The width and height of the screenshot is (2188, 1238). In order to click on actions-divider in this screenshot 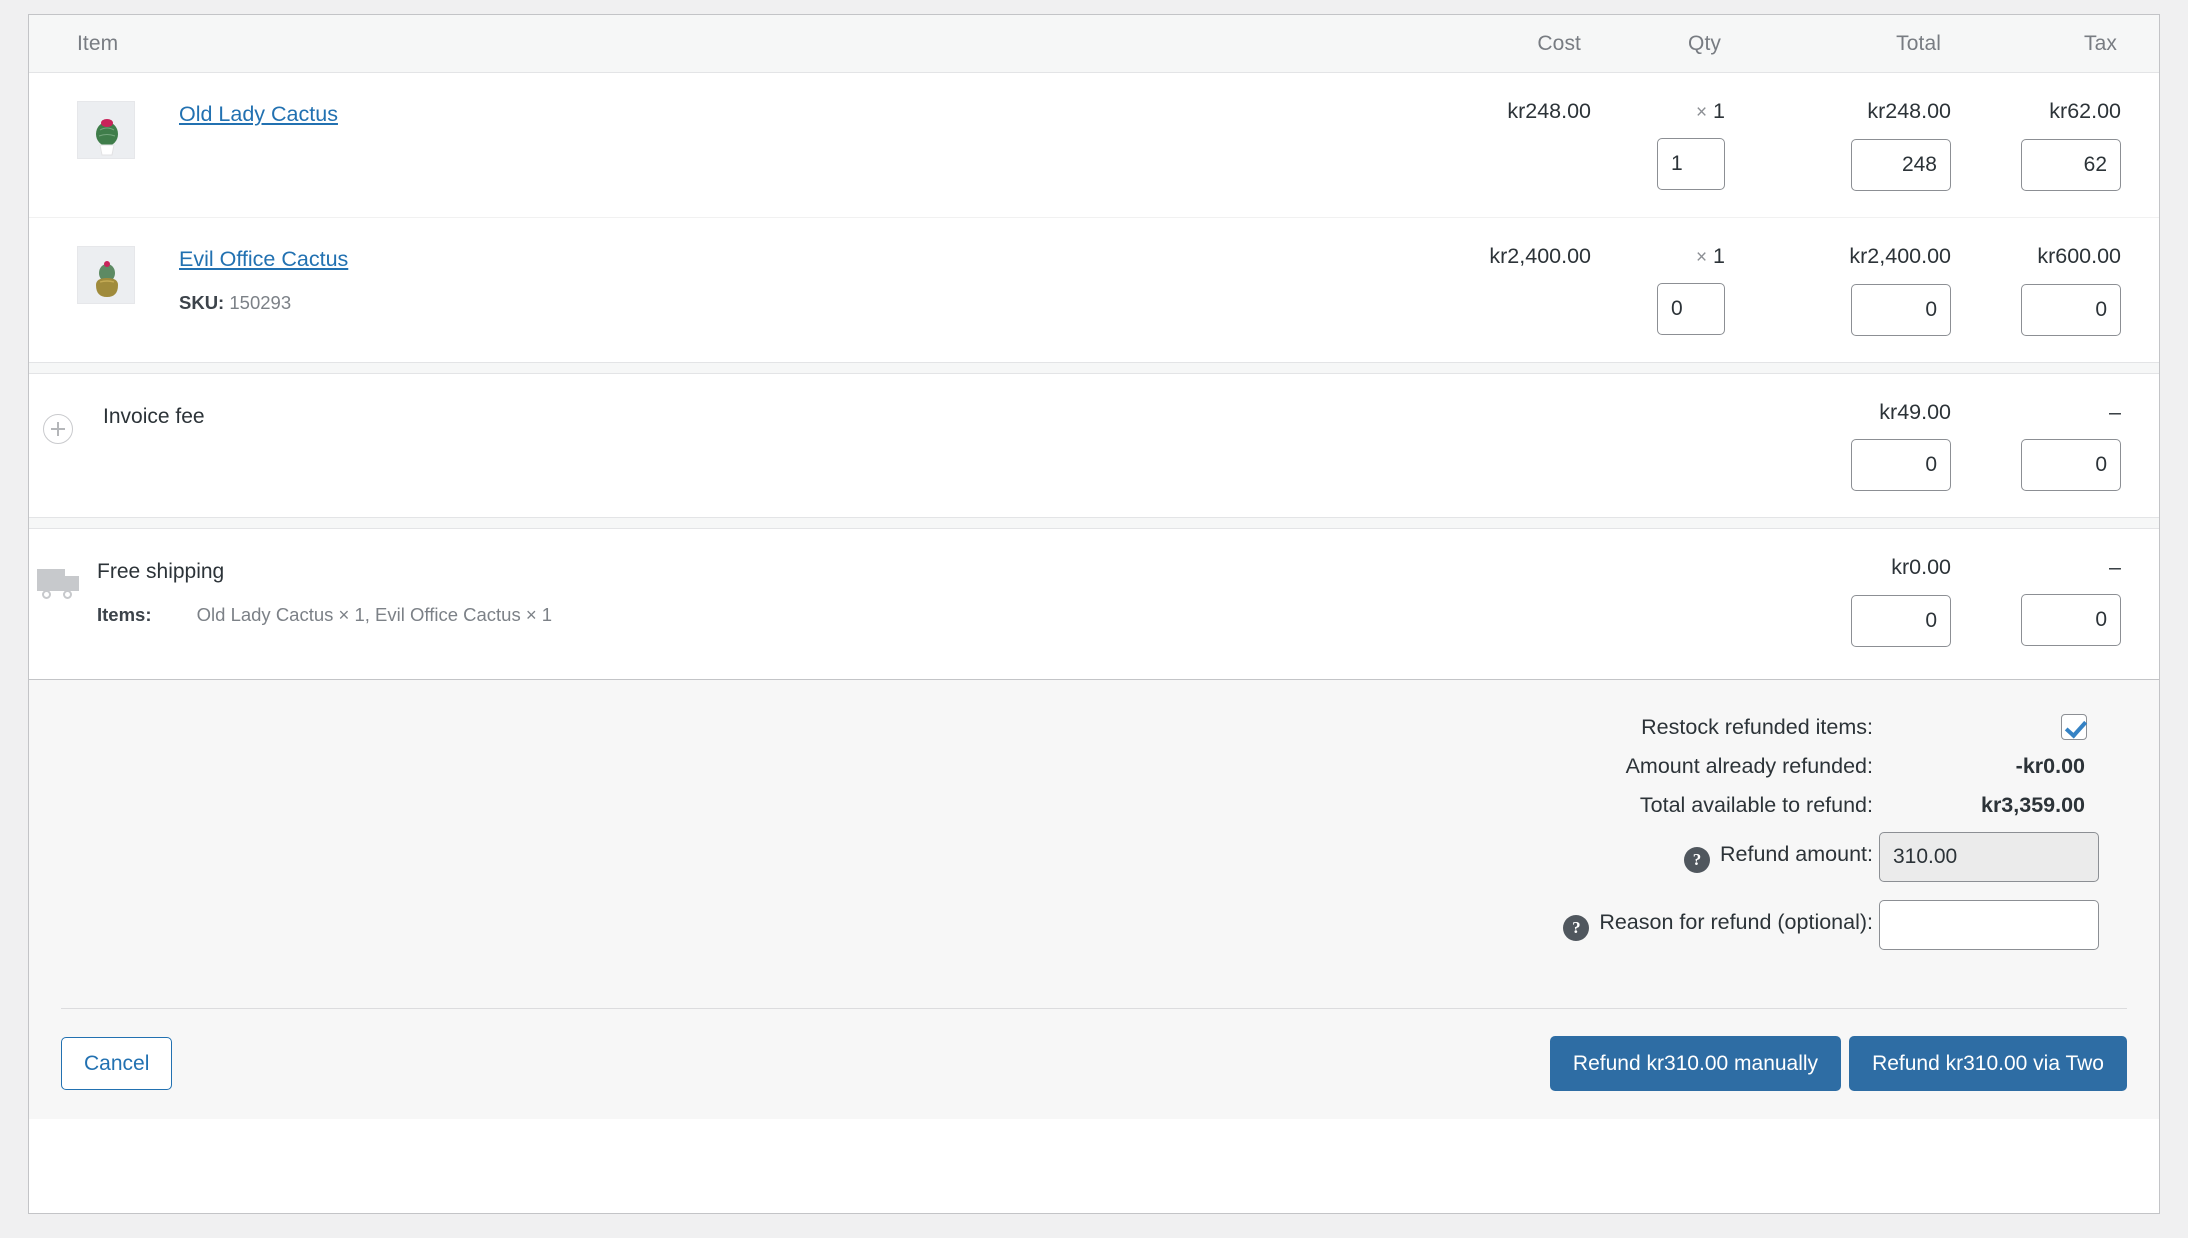, I will do `click(1094, 1009)`.